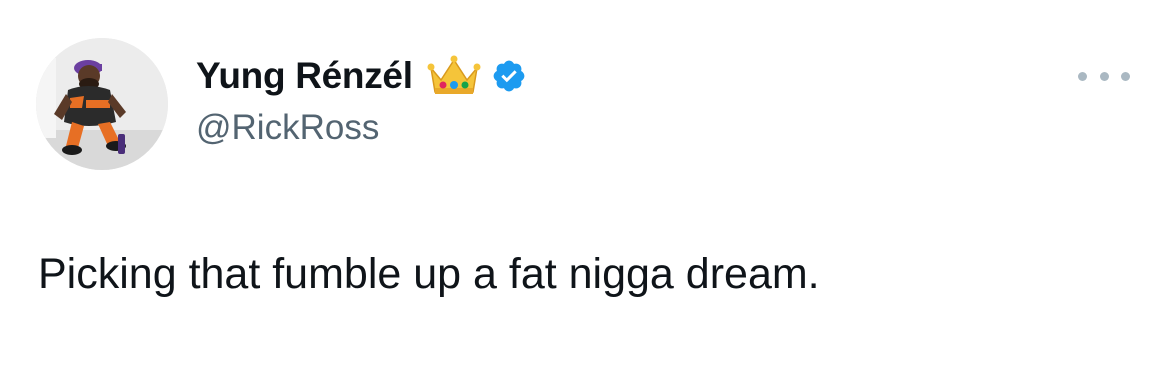  Describe the element at coordinates (623, 128) in the screenshot. I see `author-handle: @RickRoss` at that location.